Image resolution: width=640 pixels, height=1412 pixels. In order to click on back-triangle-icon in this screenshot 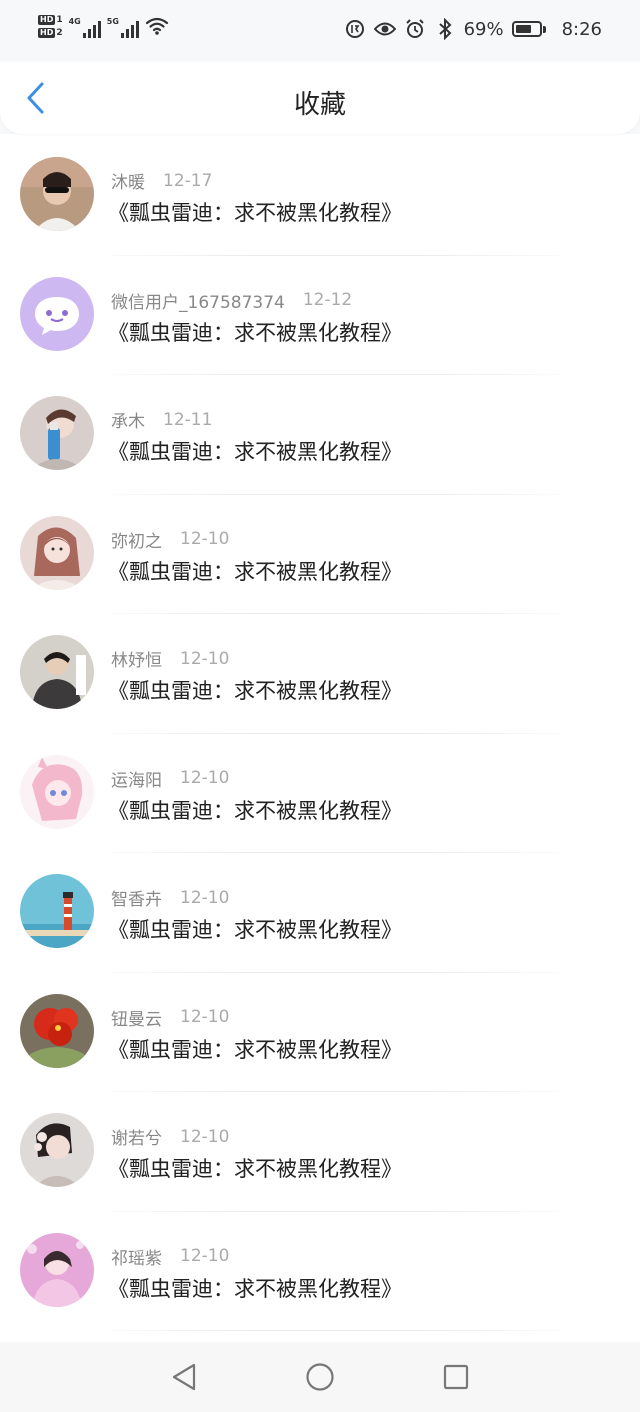, I will do `click(184, 1377)`.